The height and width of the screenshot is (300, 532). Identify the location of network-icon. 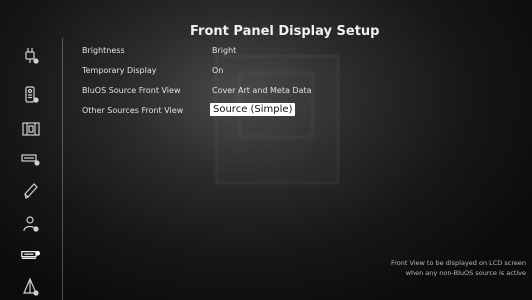
(31, 287).